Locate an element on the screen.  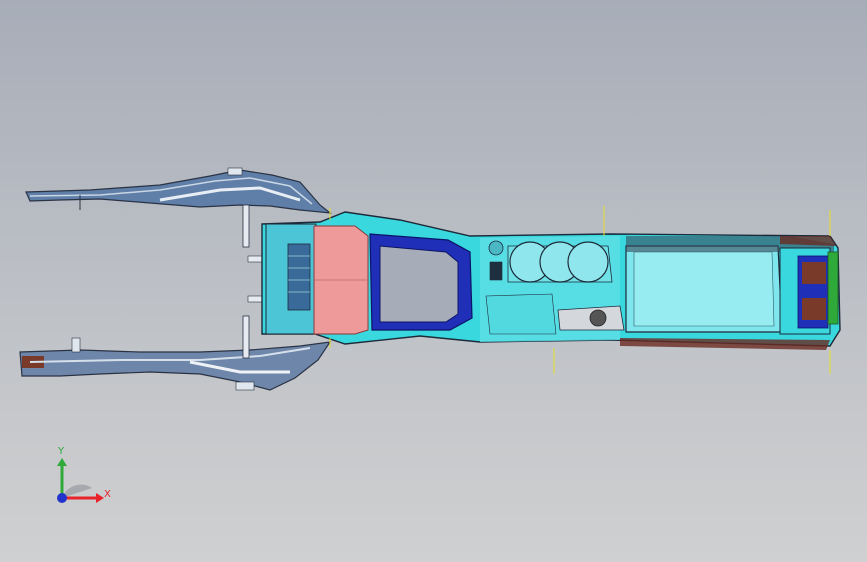
y-axis-label: Y is located at coordinates (61, 451).